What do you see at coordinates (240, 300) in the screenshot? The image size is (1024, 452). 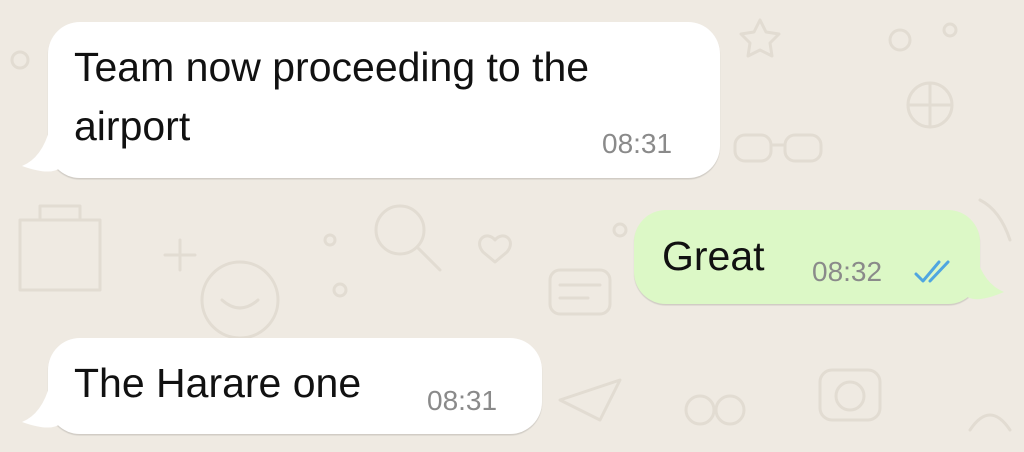 I see `smiley-doodle` at bounding box center [240, 300].